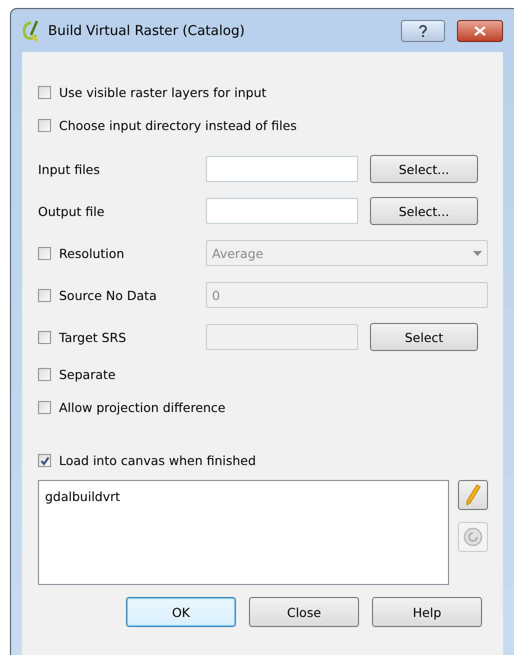  I want to click on edit-button, so click(473, 495).